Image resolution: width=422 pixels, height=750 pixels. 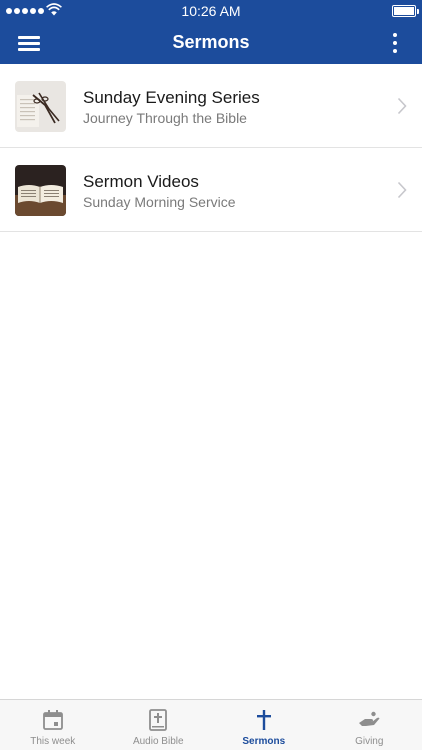 What do you see at coordinates (53, 741) in the screenshot?
I see `tab-label: This week` at bounding box center [53, 741].